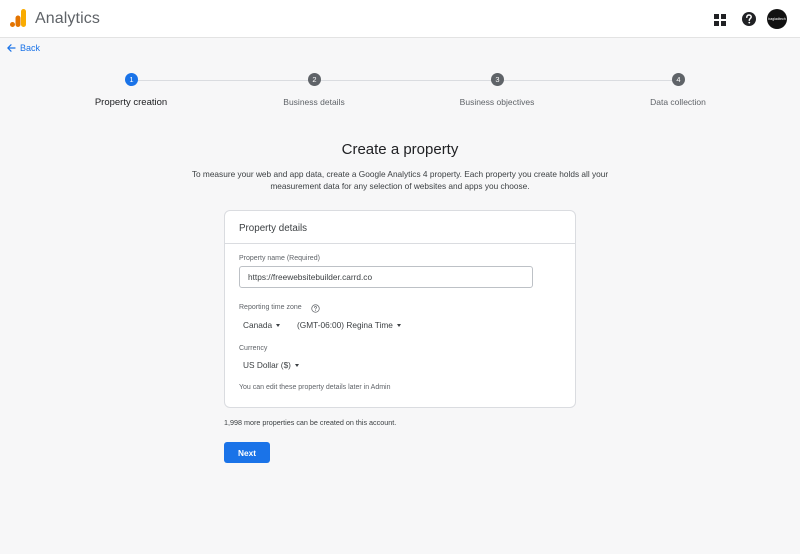 Image resolution: width=800 pixels, height=554 pixels. Describe the element at coordinates (30, 48) in the screenshot. I see `back-label: Back` at that location.